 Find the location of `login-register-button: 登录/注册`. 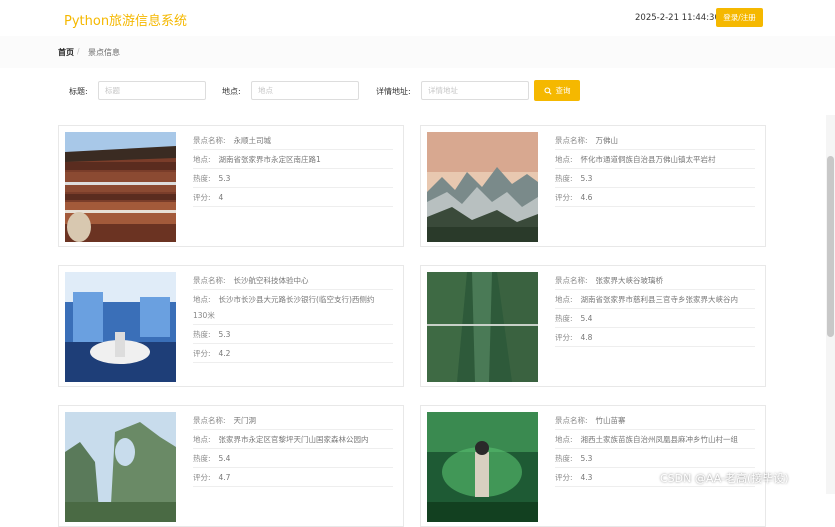

login-register-button: 登录/注册 is located at coordinates (739, 17).